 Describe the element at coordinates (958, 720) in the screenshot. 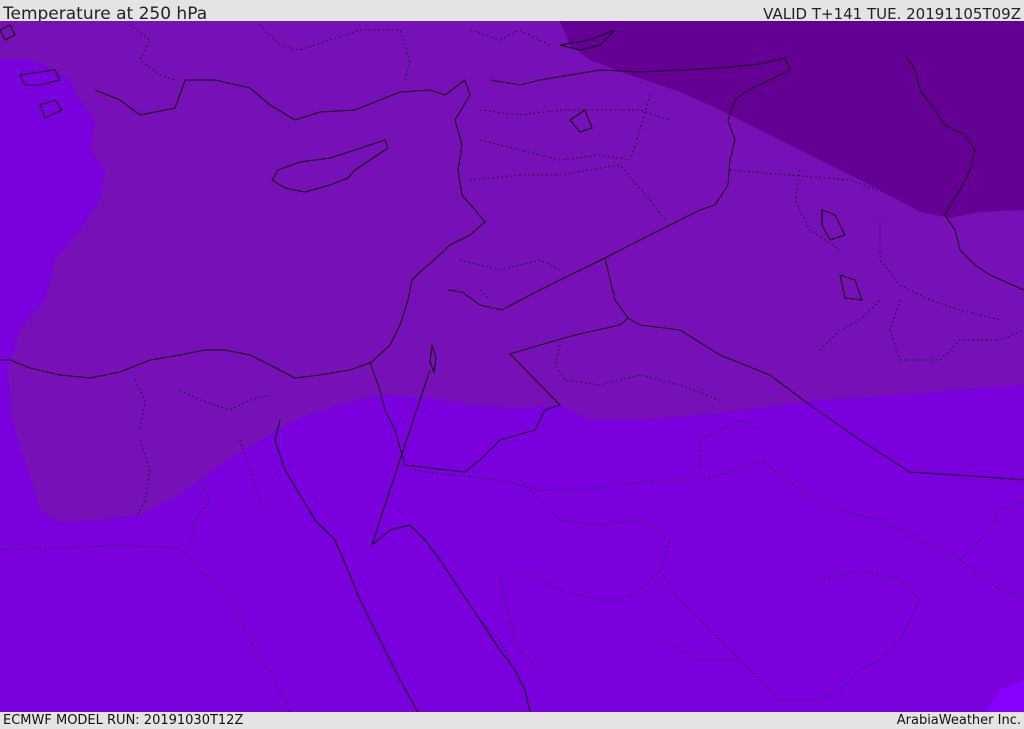

I see `credit-text: ArabiaWeather Inc.` at that location.